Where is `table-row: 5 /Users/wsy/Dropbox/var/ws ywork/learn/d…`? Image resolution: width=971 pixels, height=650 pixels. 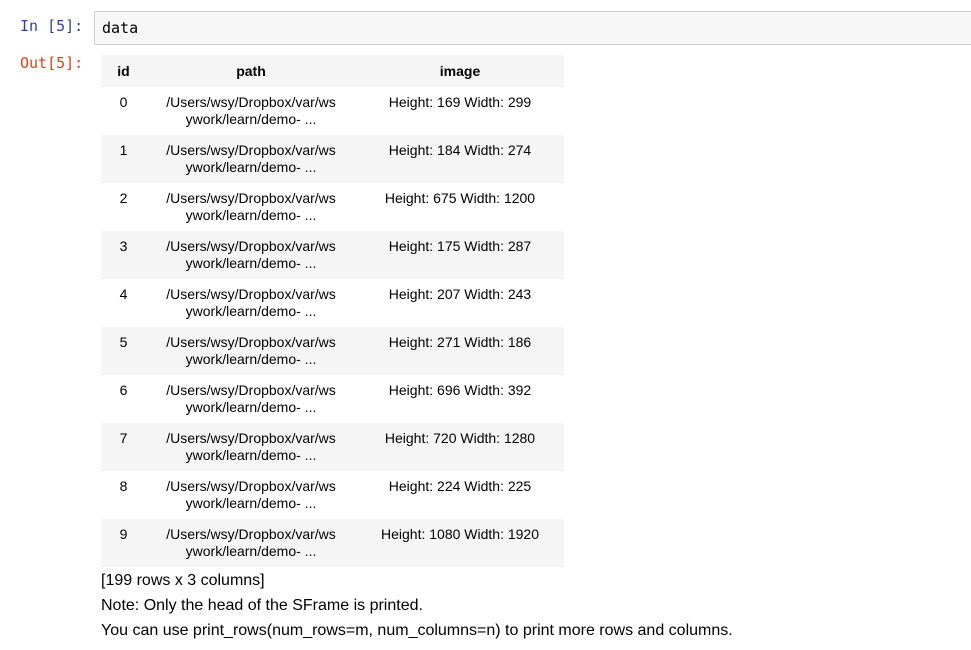 table-row: 5 /Users/wsy/Dropbox/var/ws ywork/learn/d… is located at coordinates (332, 351).